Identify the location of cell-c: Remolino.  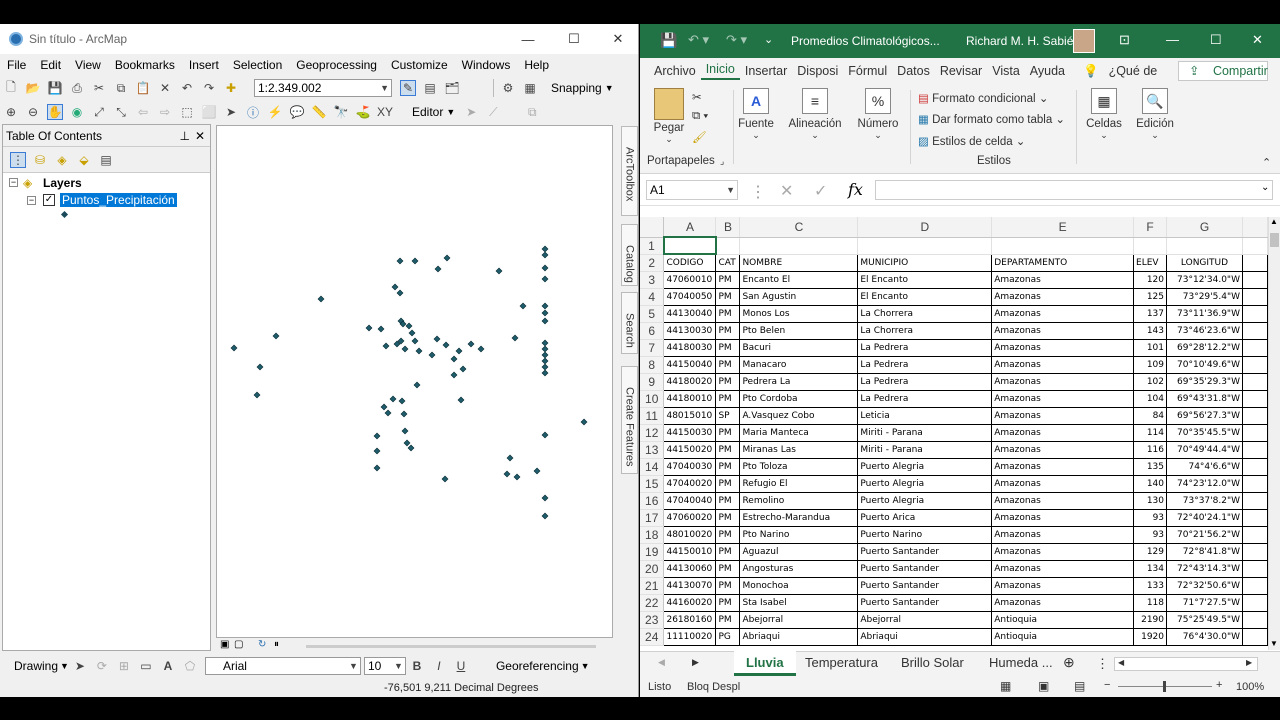
(799, 501).